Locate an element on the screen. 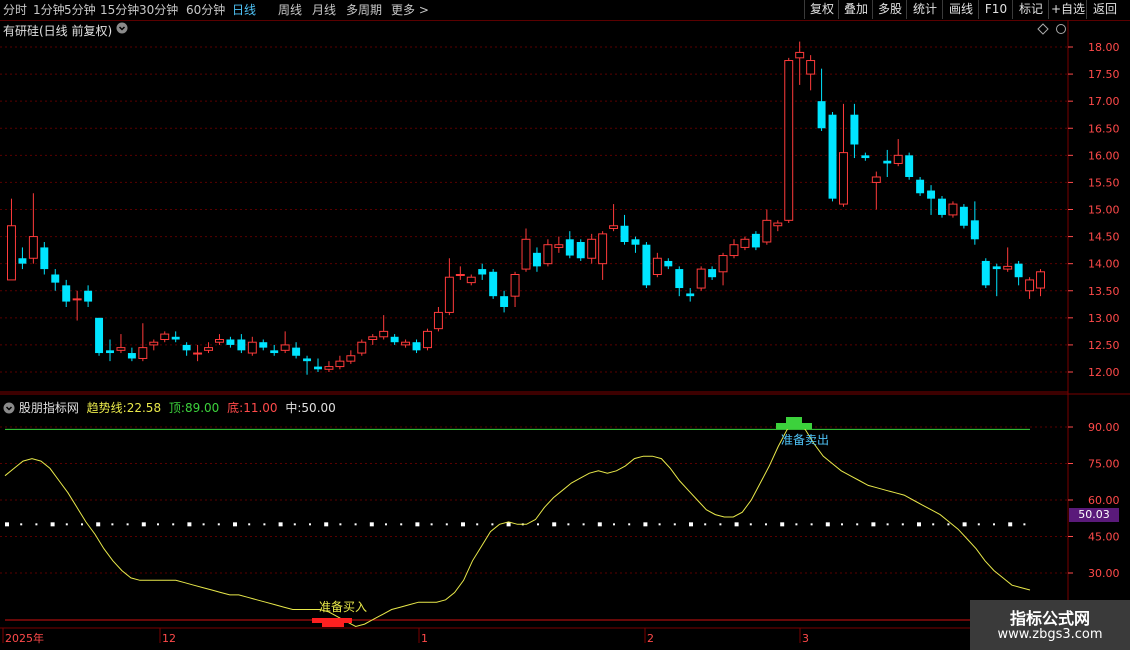 The height and width of the screenshot is (650, 1130). bottom-value: 11.00 is located at coordinates (260, 408).